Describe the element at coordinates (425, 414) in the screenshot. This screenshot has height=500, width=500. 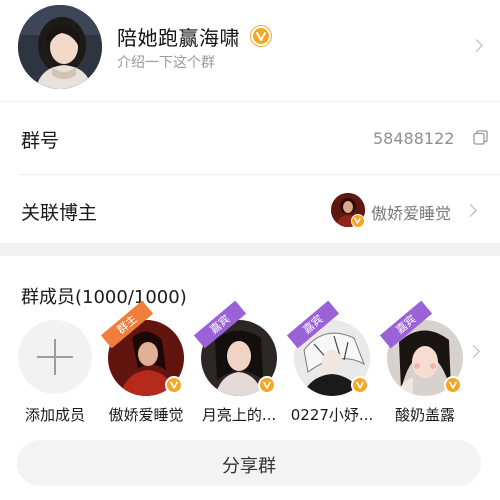
I see `member-name: 酸奶盖露` at that location.